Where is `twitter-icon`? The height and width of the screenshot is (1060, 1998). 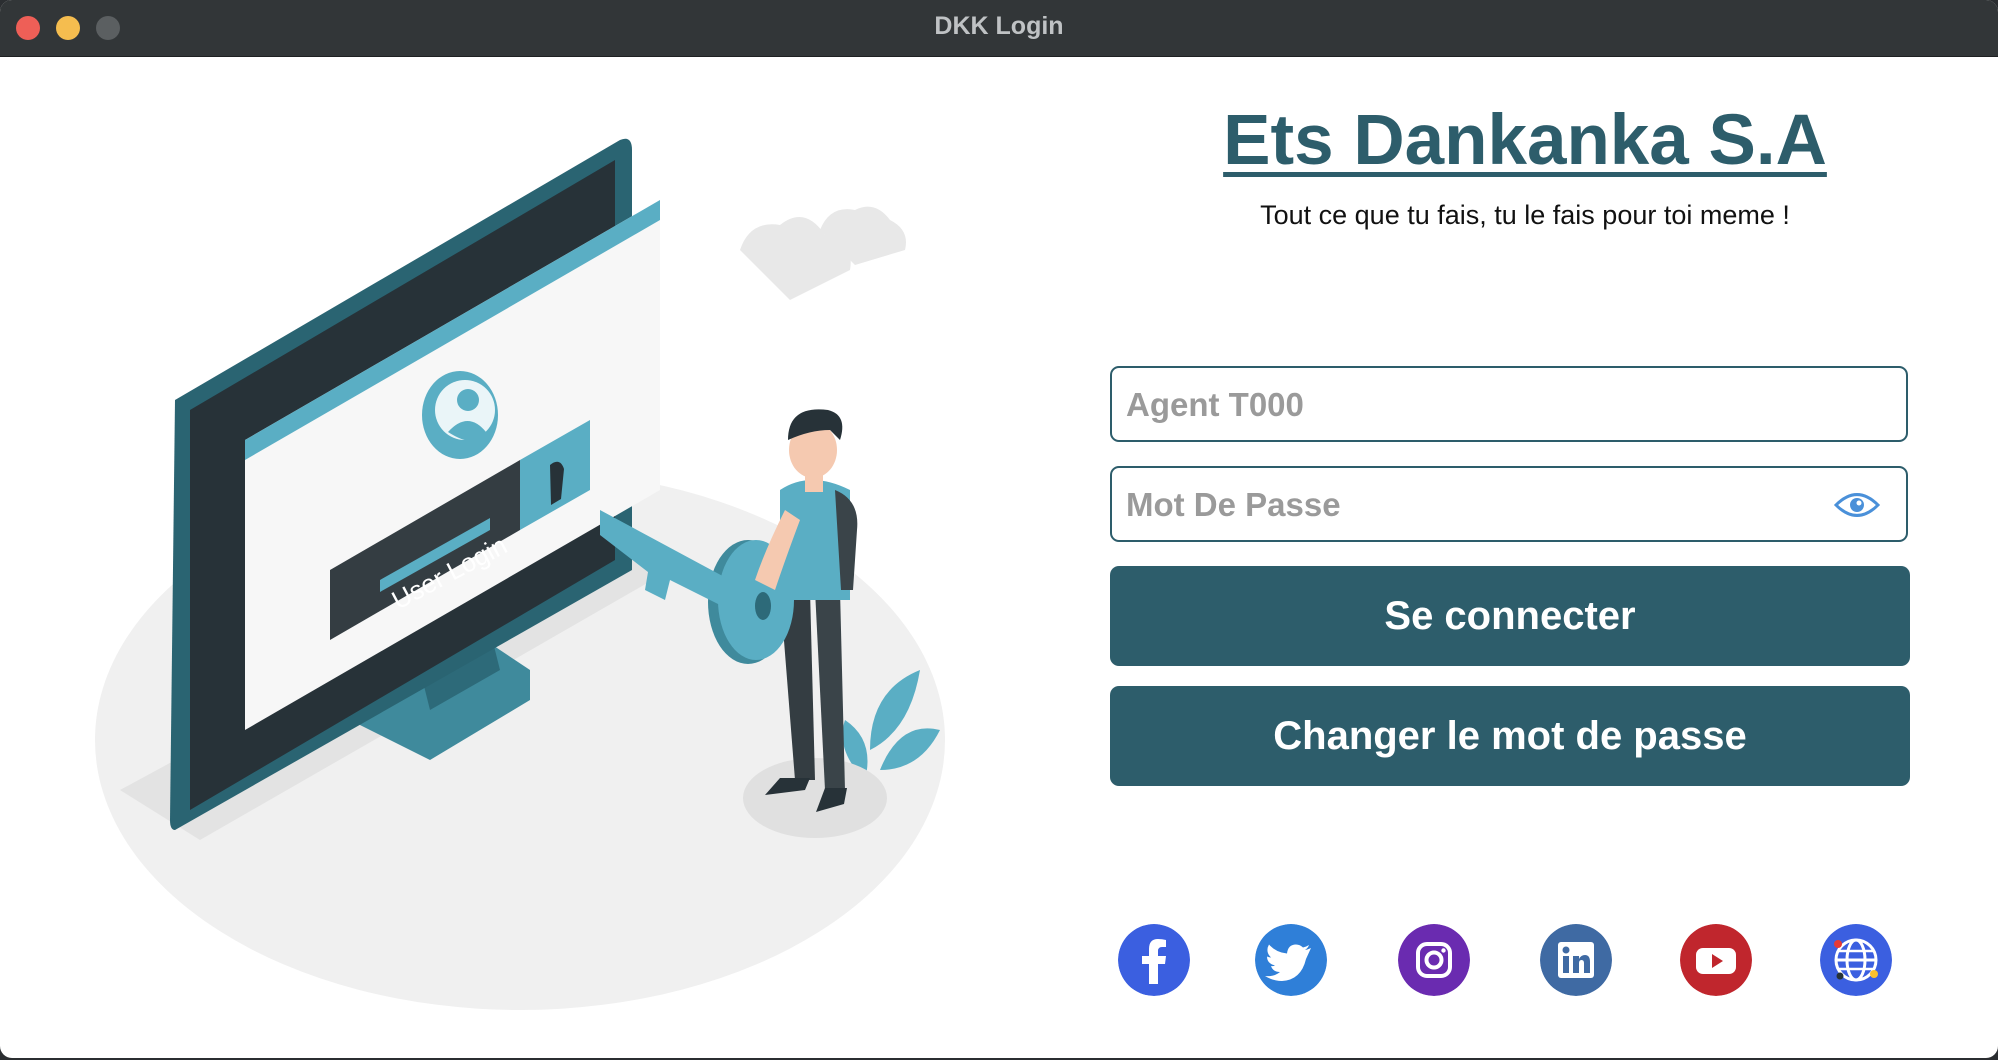 twitter-icon is located at coordinates (1291, 960).